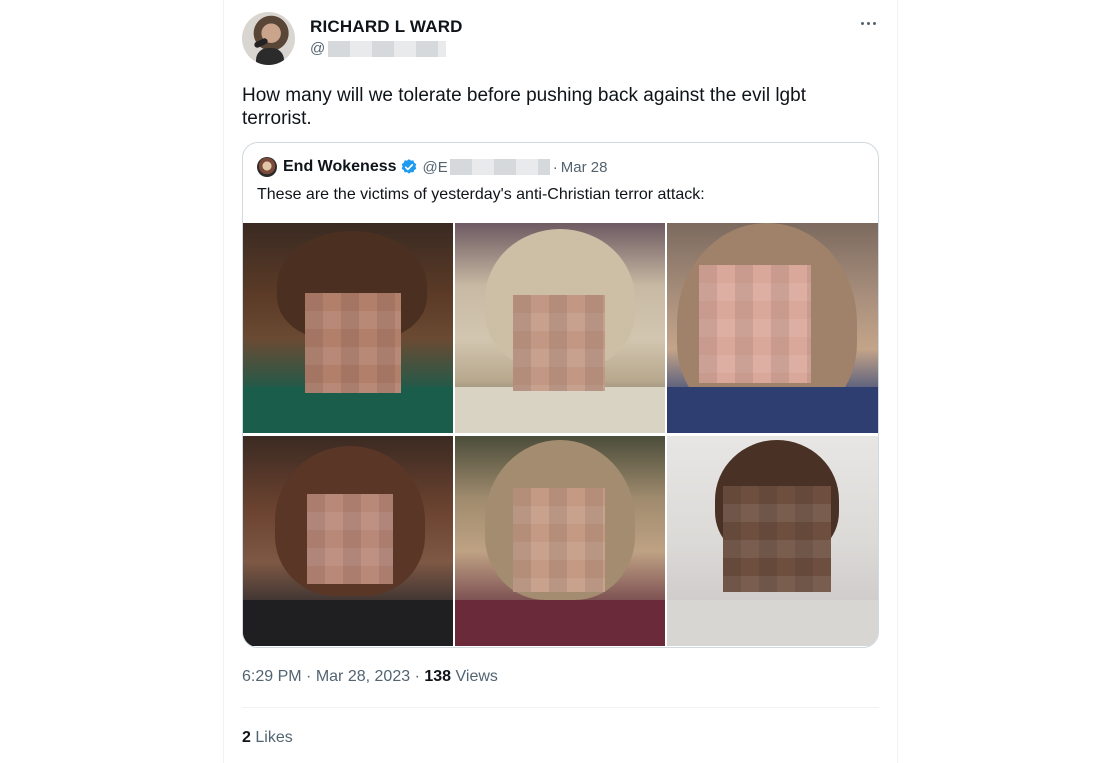 The height and width of the screenshot is (763, 1098). I want to click on author-avatar, so click(268, 38).